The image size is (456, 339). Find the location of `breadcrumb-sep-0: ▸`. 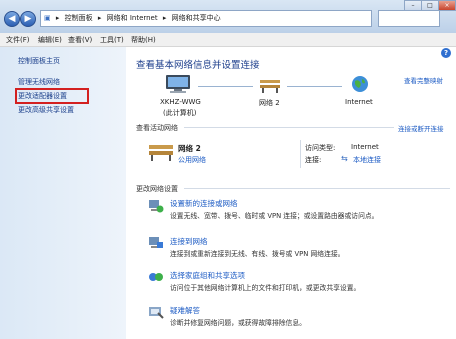

breadcrumb-sep-0: ▸ is located at coordinates (57, 18).